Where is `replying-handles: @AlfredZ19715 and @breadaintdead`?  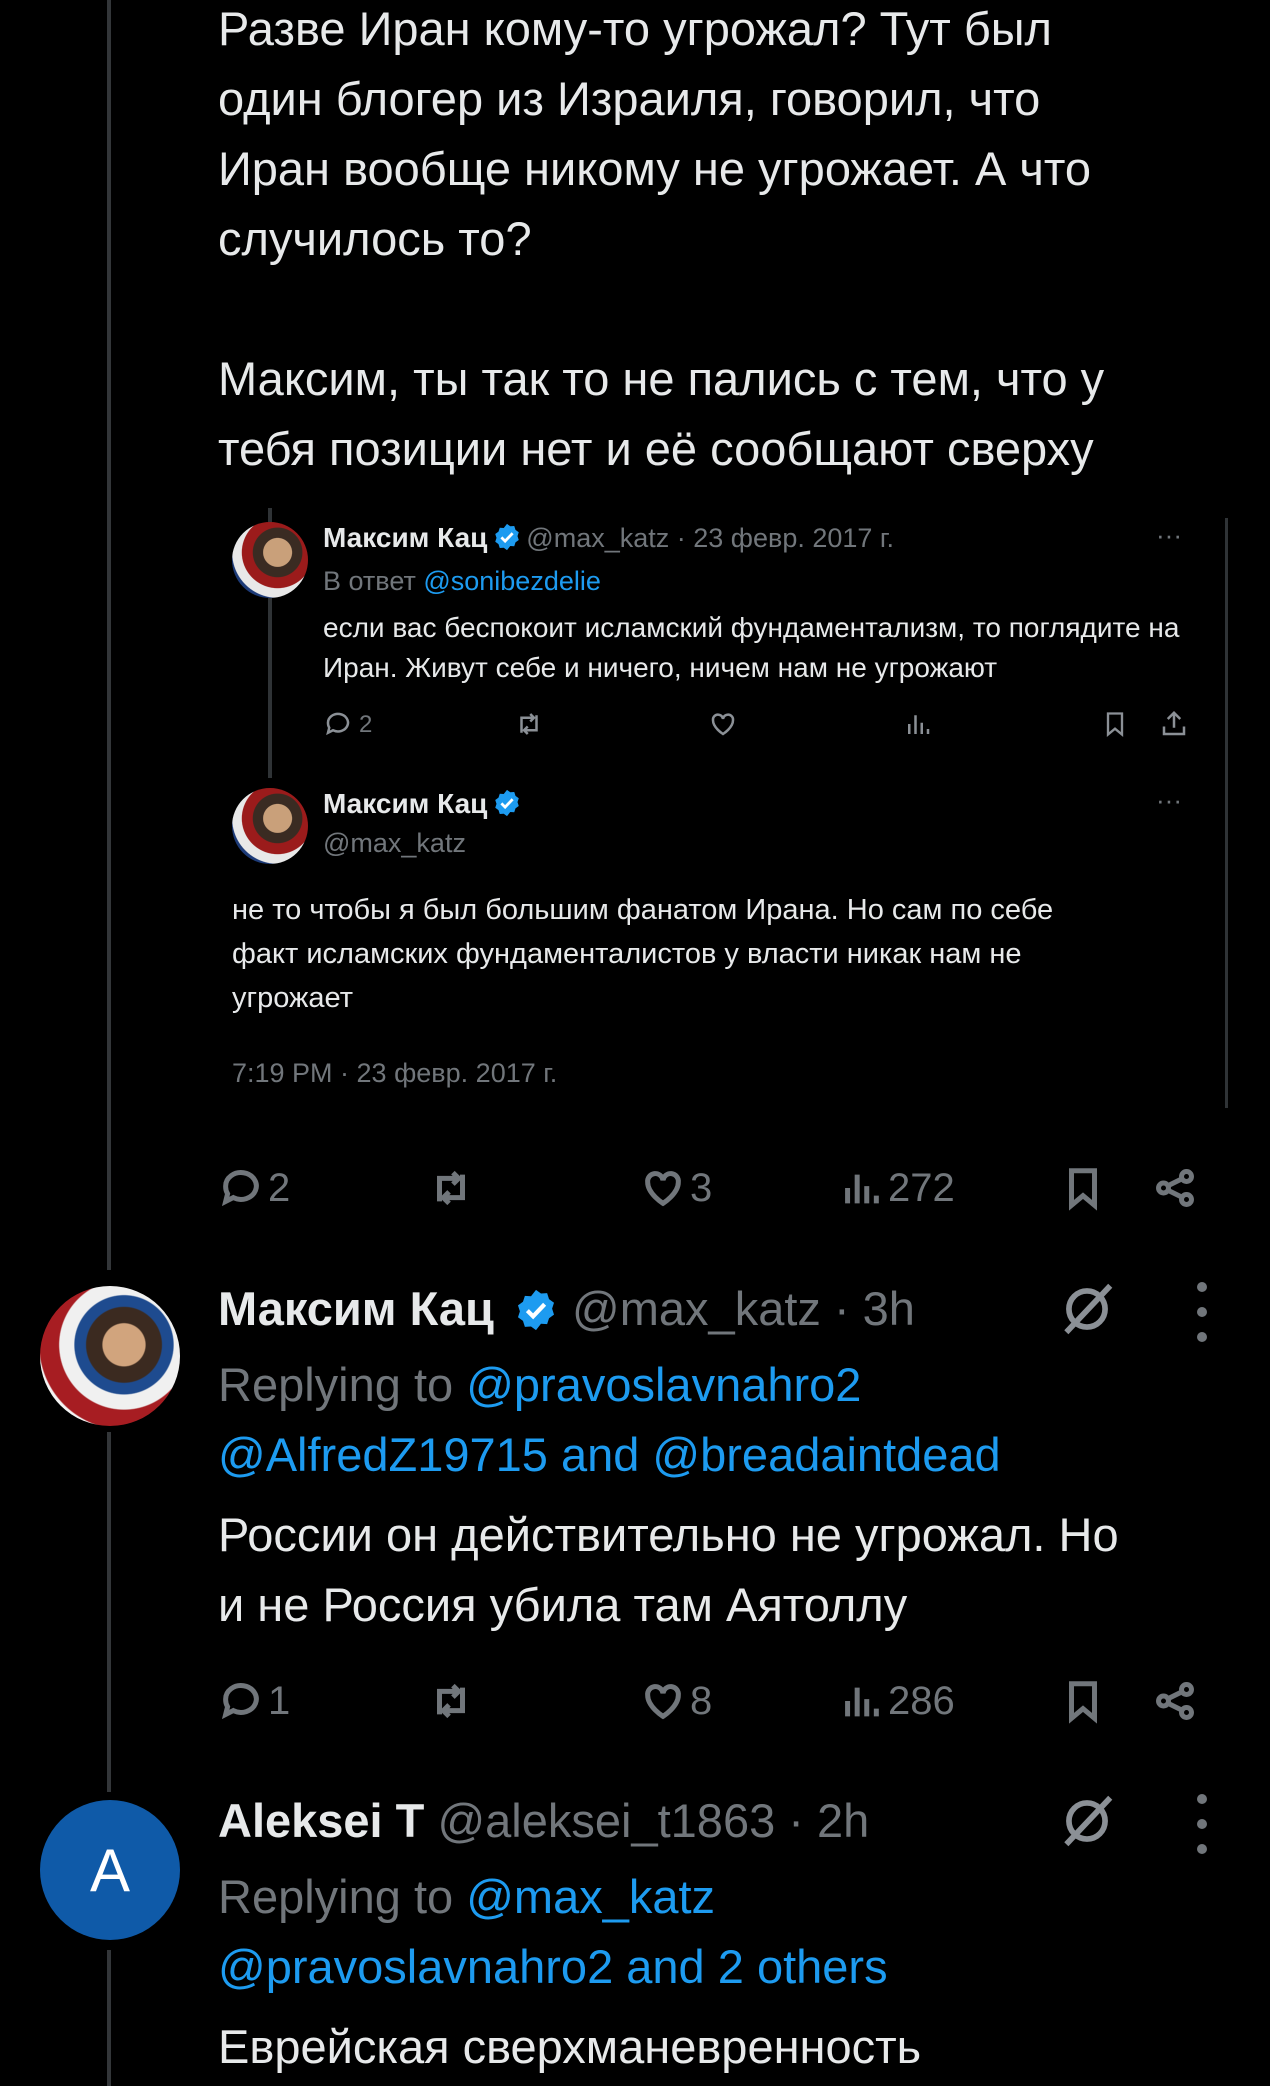 replying-handles: @AlfredZ19715 and @breadaintdead is located at coordinates (609, 1455).